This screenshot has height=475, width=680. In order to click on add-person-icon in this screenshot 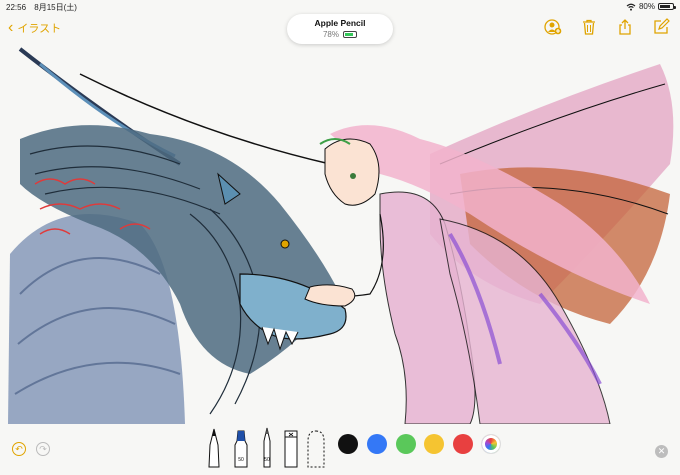, I will do `click(553, 27)`.